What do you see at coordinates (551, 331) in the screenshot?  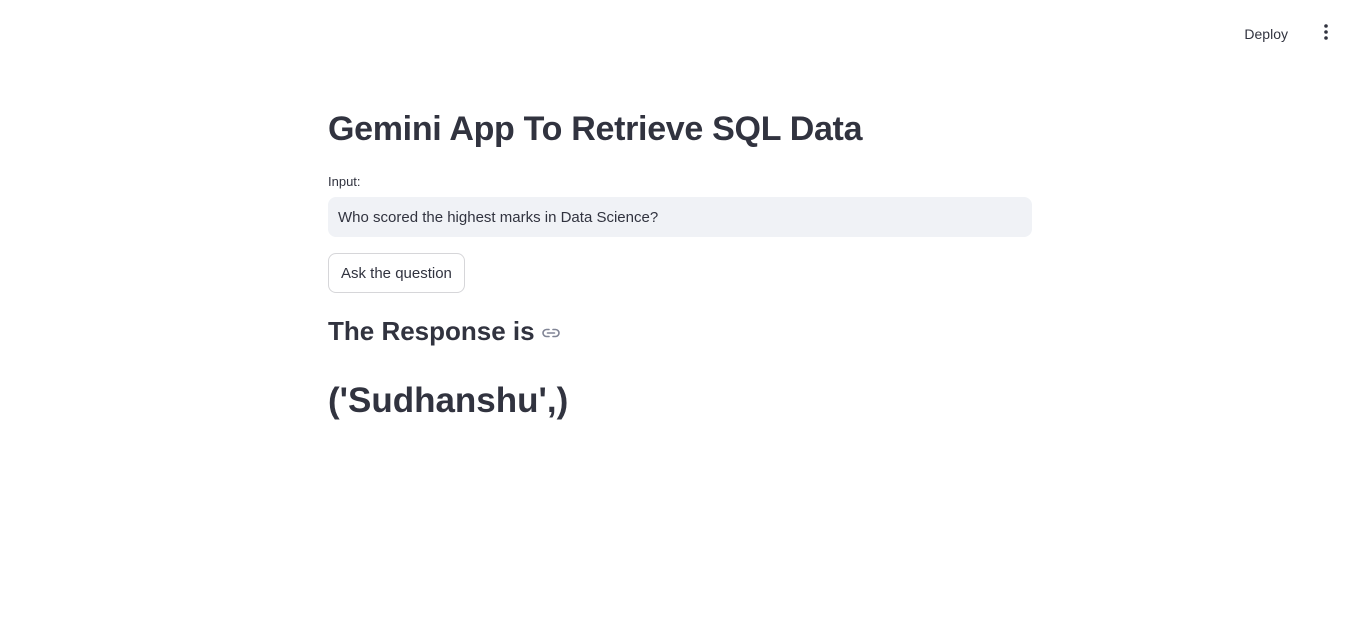 I see `link-icon` at bounding box center [551, 331].